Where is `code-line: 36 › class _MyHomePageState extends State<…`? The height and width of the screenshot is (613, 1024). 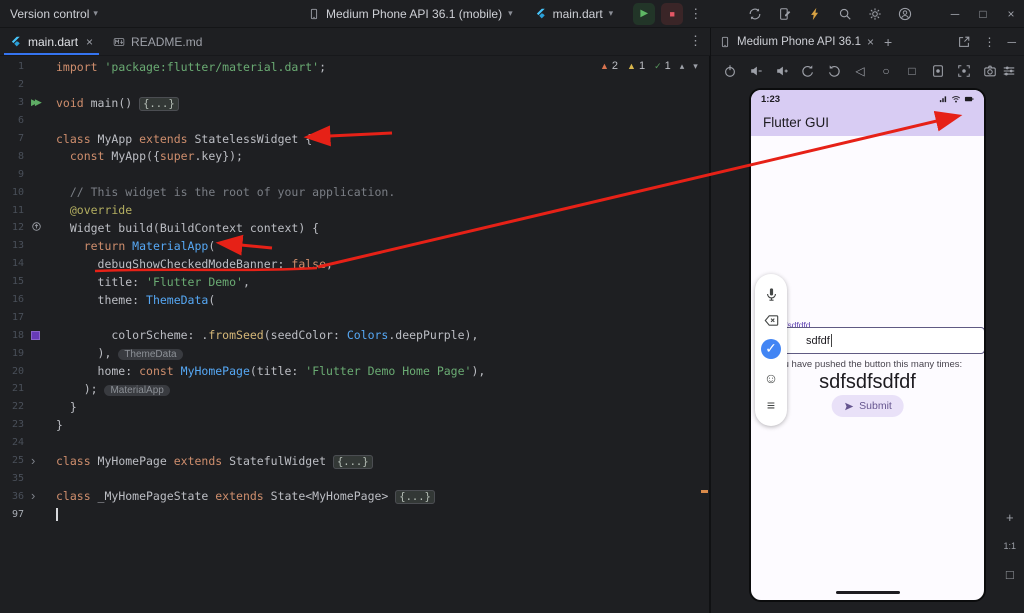
code-line: 36 › class _MyHomePageState extends State<… is located at coordinates (354, 496).